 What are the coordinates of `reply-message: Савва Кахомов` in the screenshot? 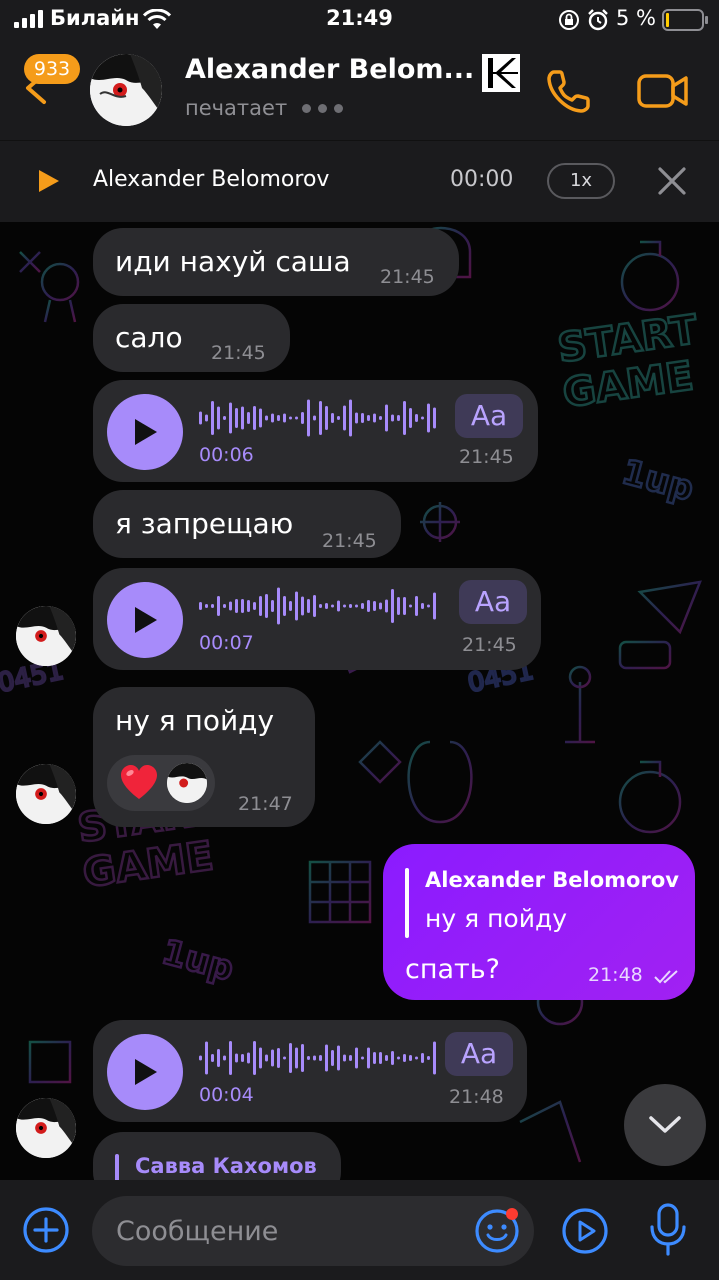 It's located at (217, 1156).